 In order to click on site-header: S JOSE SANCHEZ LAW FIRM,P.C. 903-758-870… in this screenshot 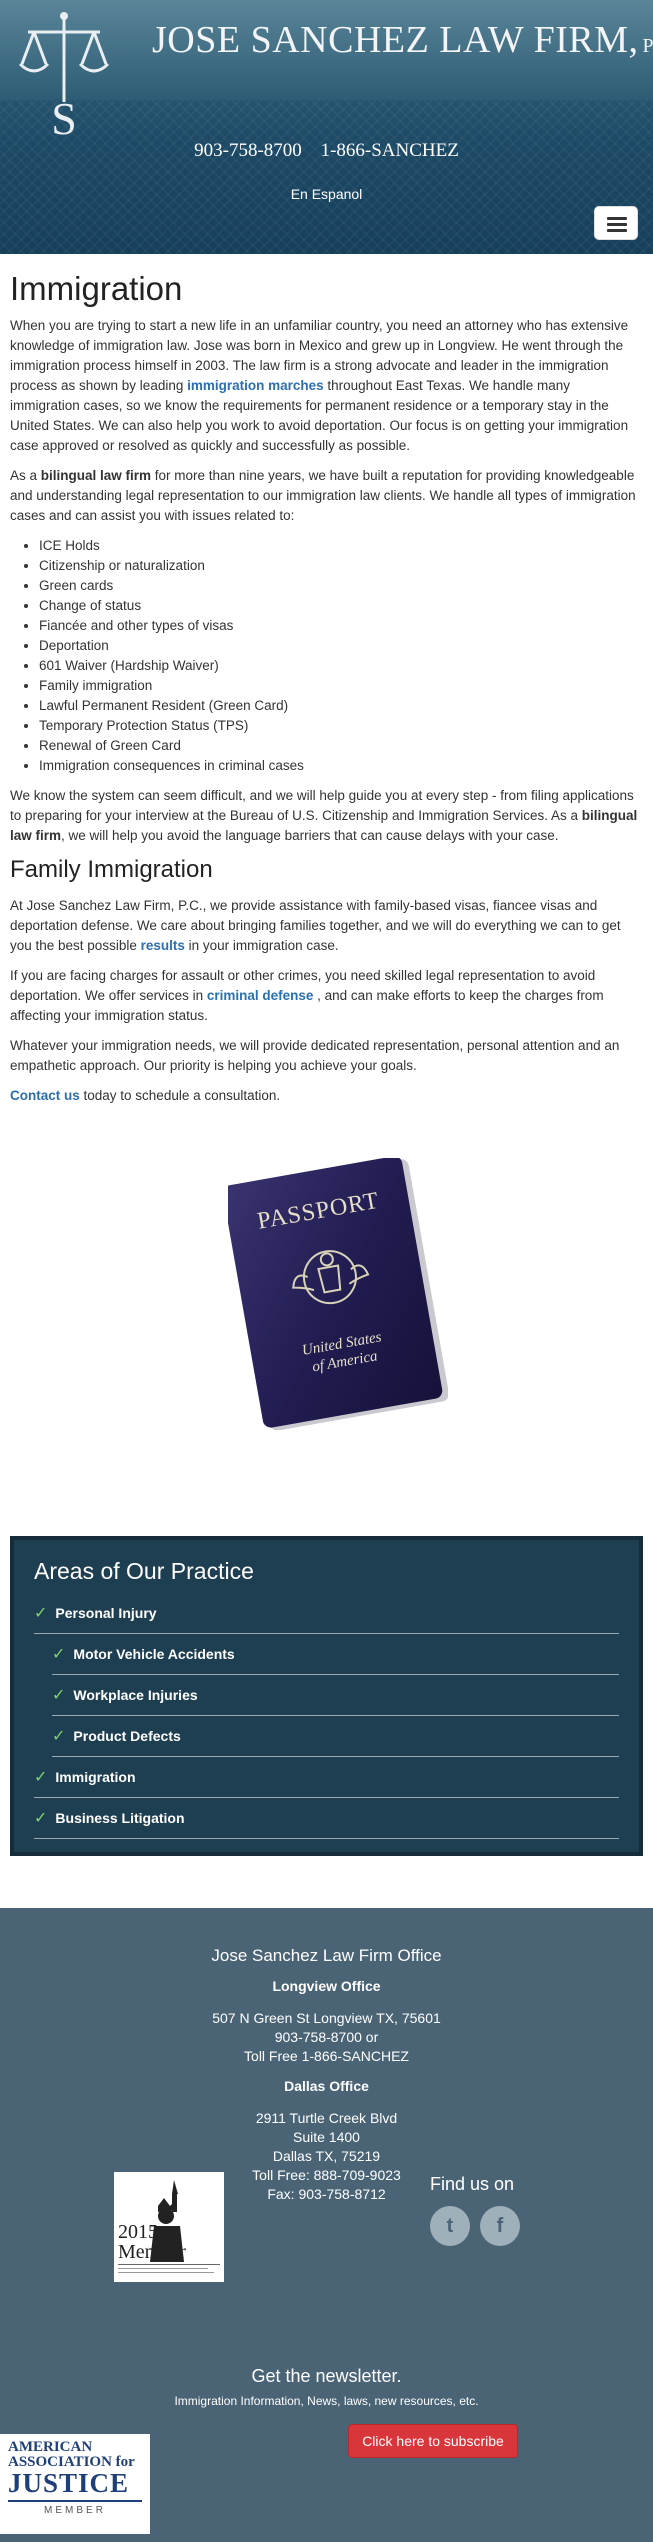, I will do `click(326, 127)`.